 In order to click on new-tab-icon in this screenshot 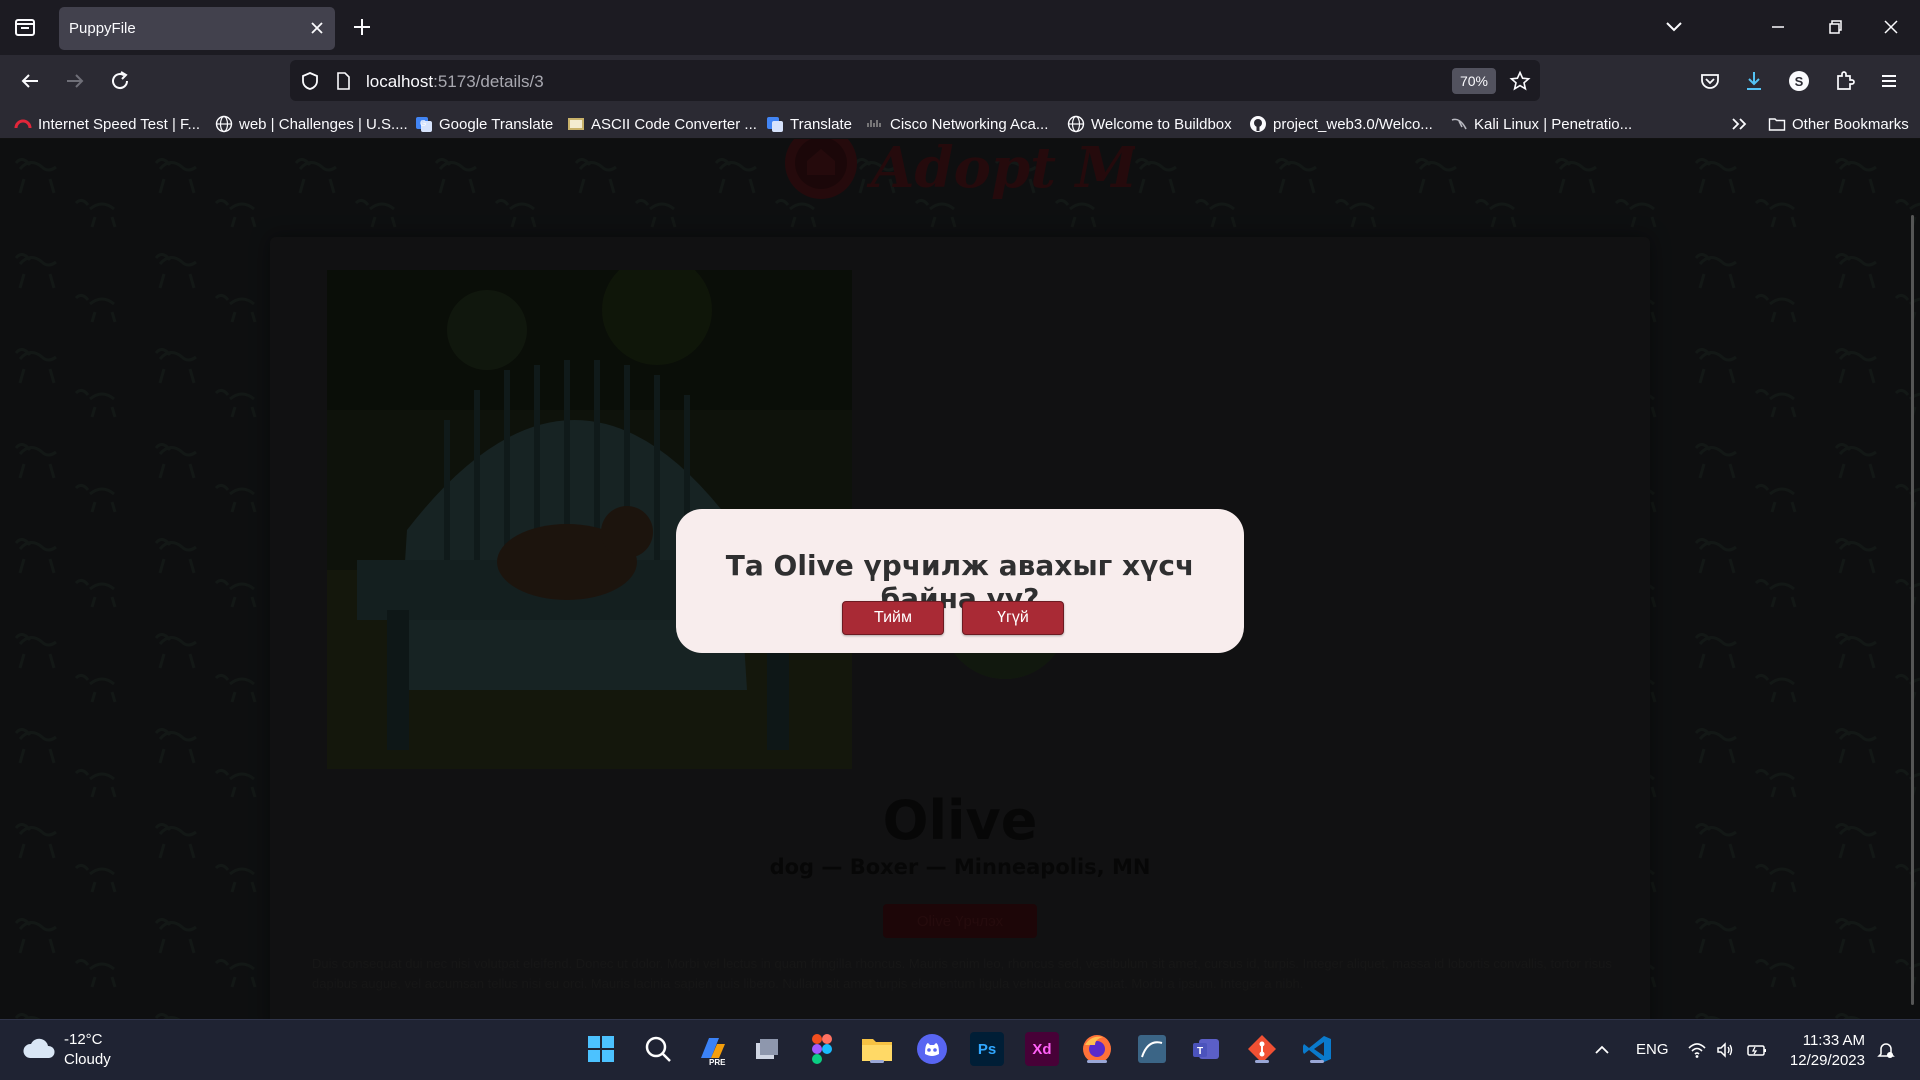, I will do `click(362, 27)`.